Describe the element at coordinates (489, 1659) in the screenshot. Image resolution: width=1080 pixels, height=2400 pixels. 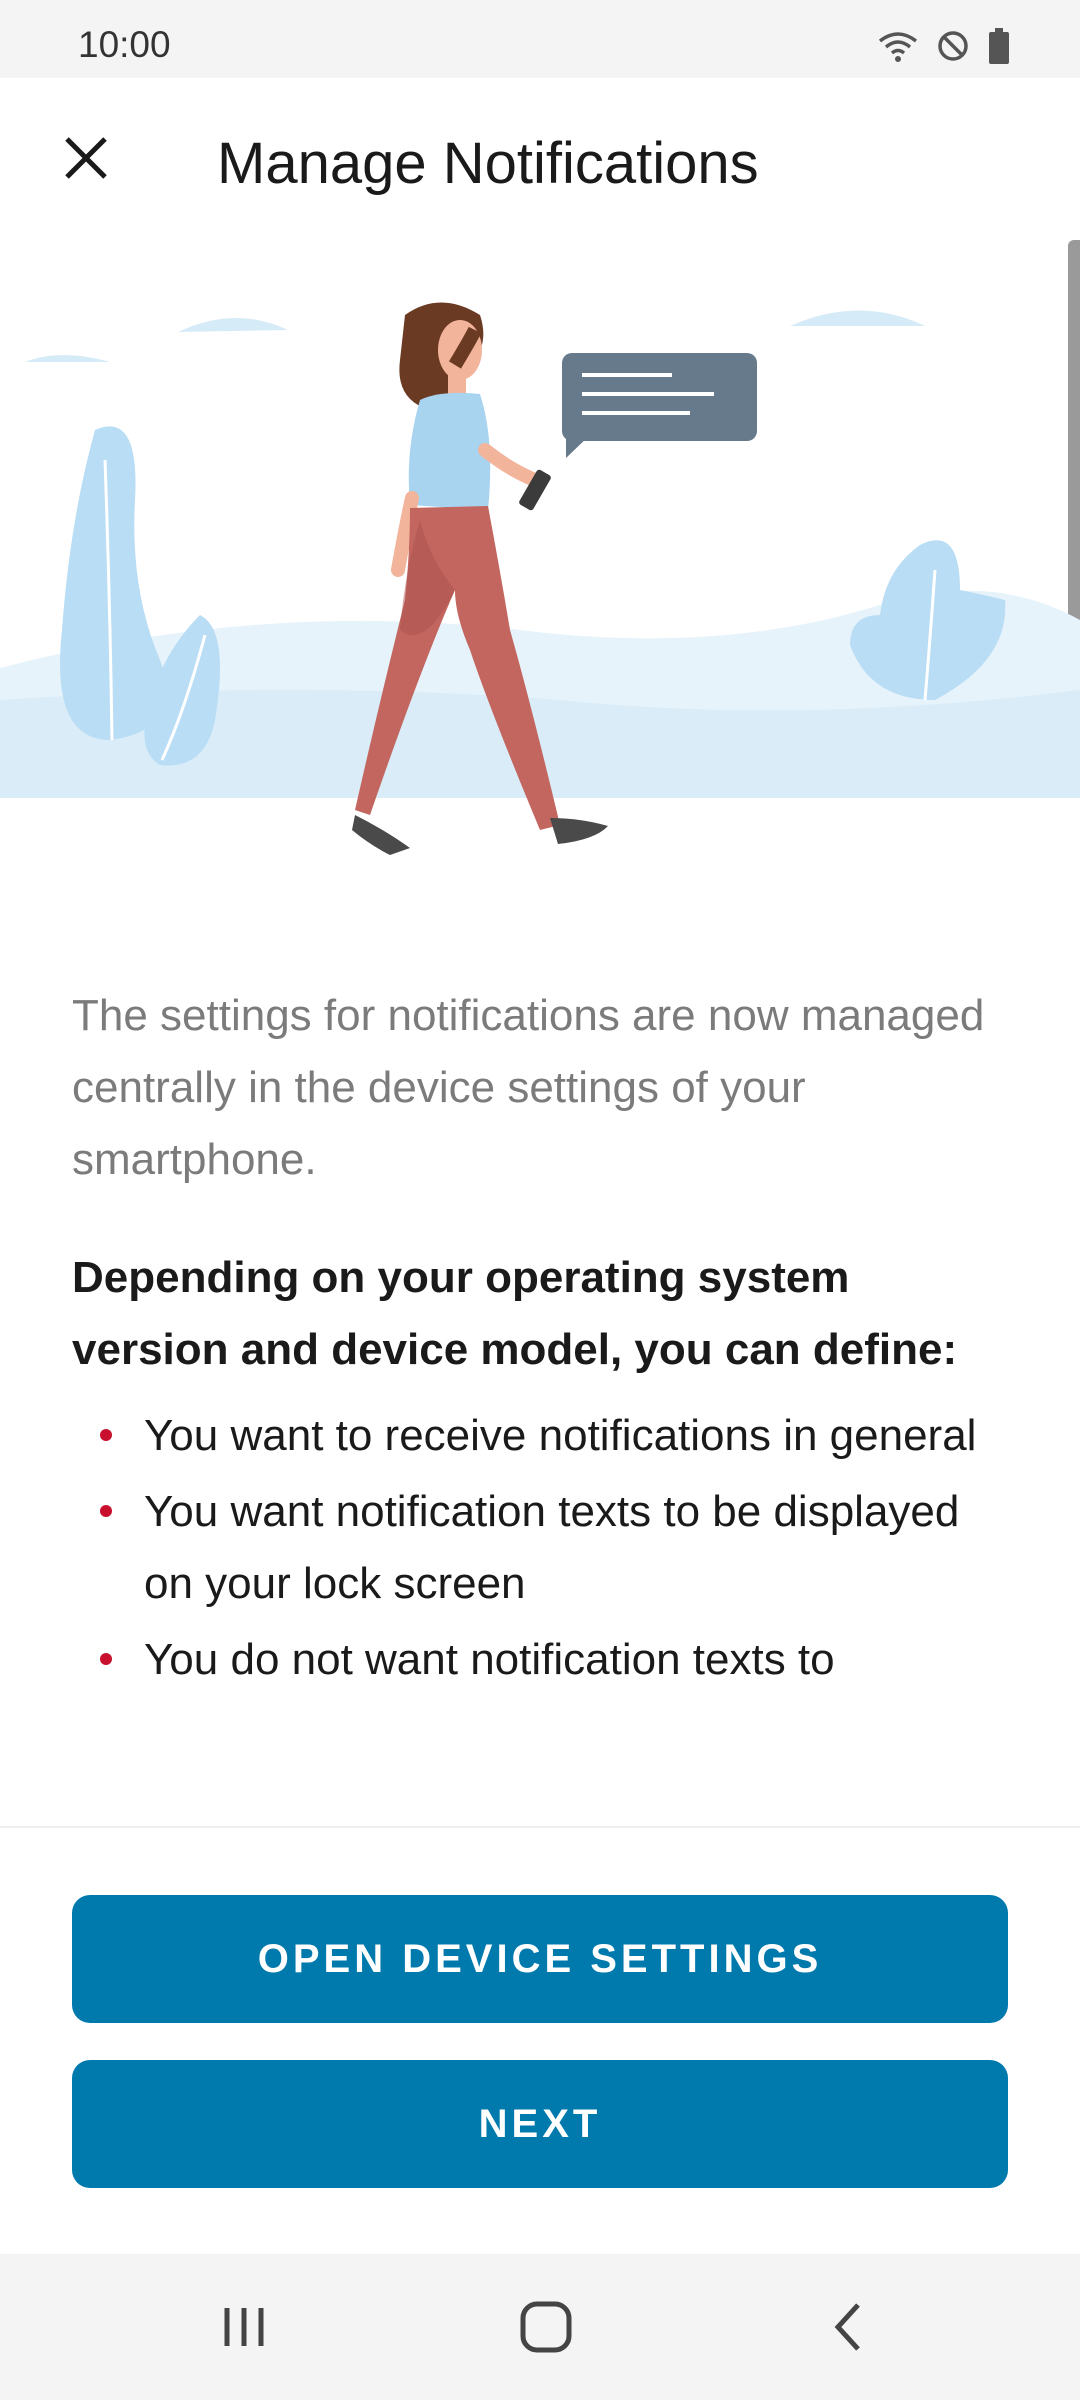
I see `list-item-text: You do not want notification texts to` at that location.